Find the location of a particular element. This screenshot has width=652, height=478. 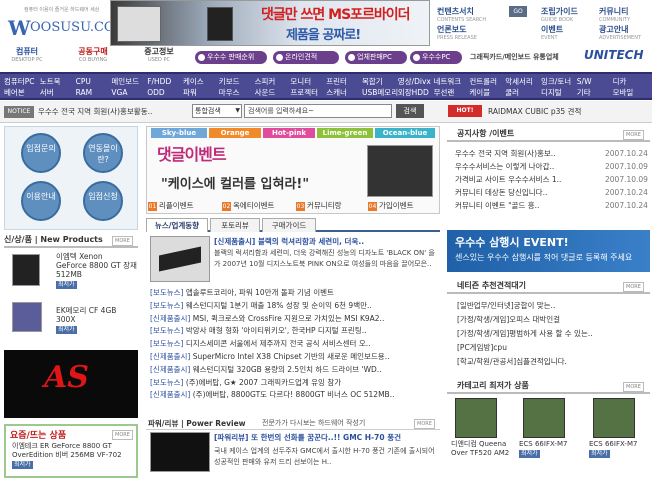

power-review-headline: [파워리뷰] 또 한번의 선화를 꿈꾼다..!! GMC H-70 풍건 is located at coordinates (307, 437).